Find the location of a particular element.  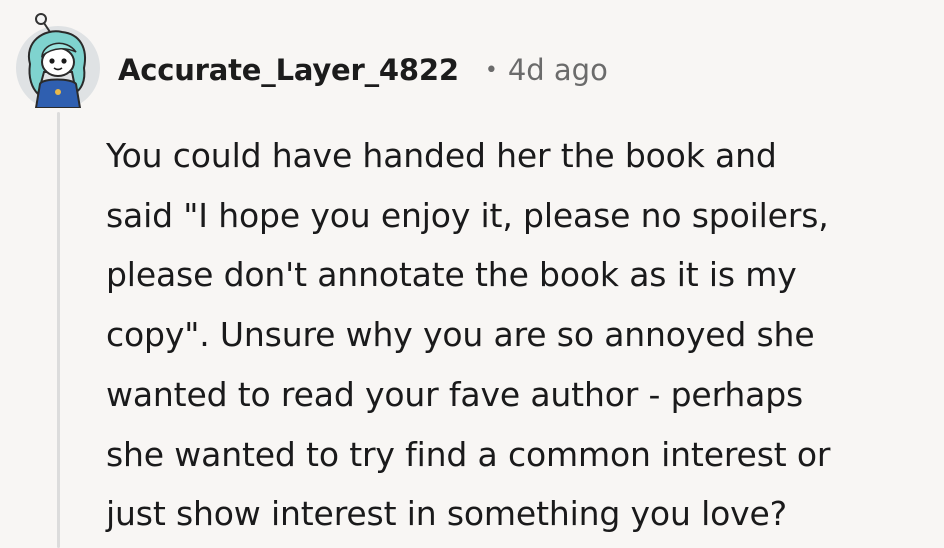

timestamp: 4d ago is located at coordinates (558, 70).